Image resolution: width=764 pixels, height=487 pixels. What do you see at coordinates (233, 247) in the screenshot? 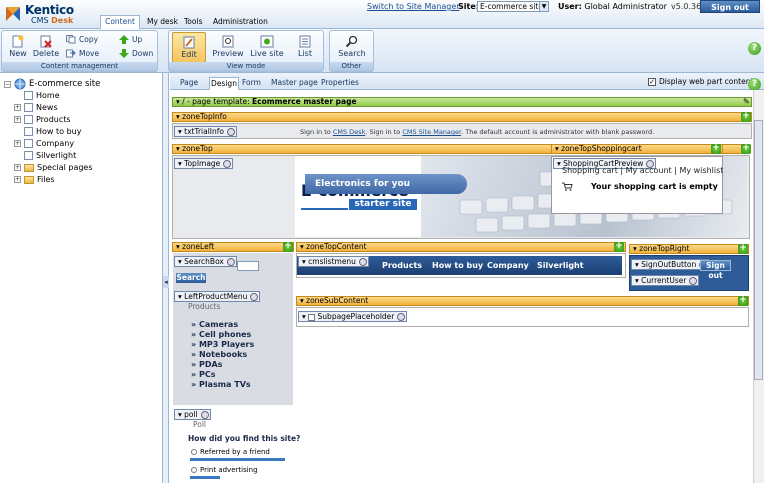
I see `zone-left-bar: ▾ zoneLeft` at bounding box center [233, 247].